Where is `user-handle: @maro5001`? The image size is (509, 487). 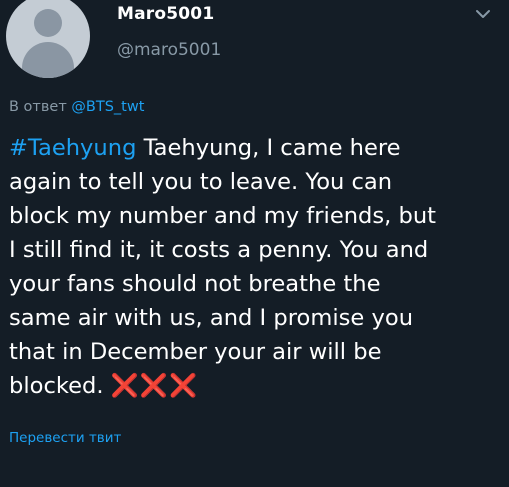 user-handle: @maro5001 is located at coordinates (169, 50).